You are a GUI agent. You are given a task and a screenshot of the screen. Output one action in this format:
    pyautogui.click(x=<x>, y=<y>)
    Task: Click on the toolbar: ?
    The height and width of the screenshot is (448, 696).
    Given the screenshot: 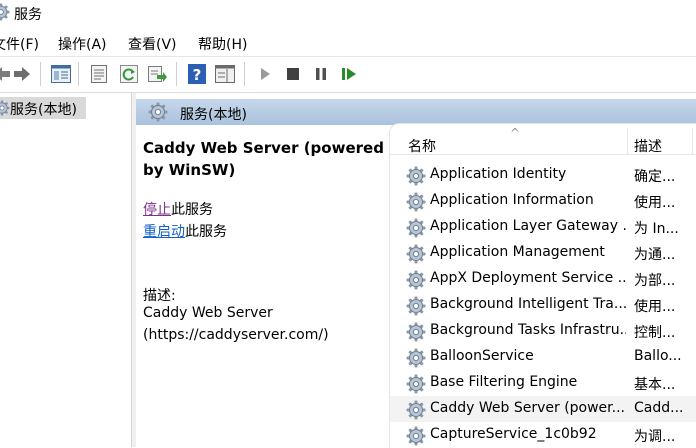 What is the action you would take?
    pyautogui.click(x=348, y=73)
    